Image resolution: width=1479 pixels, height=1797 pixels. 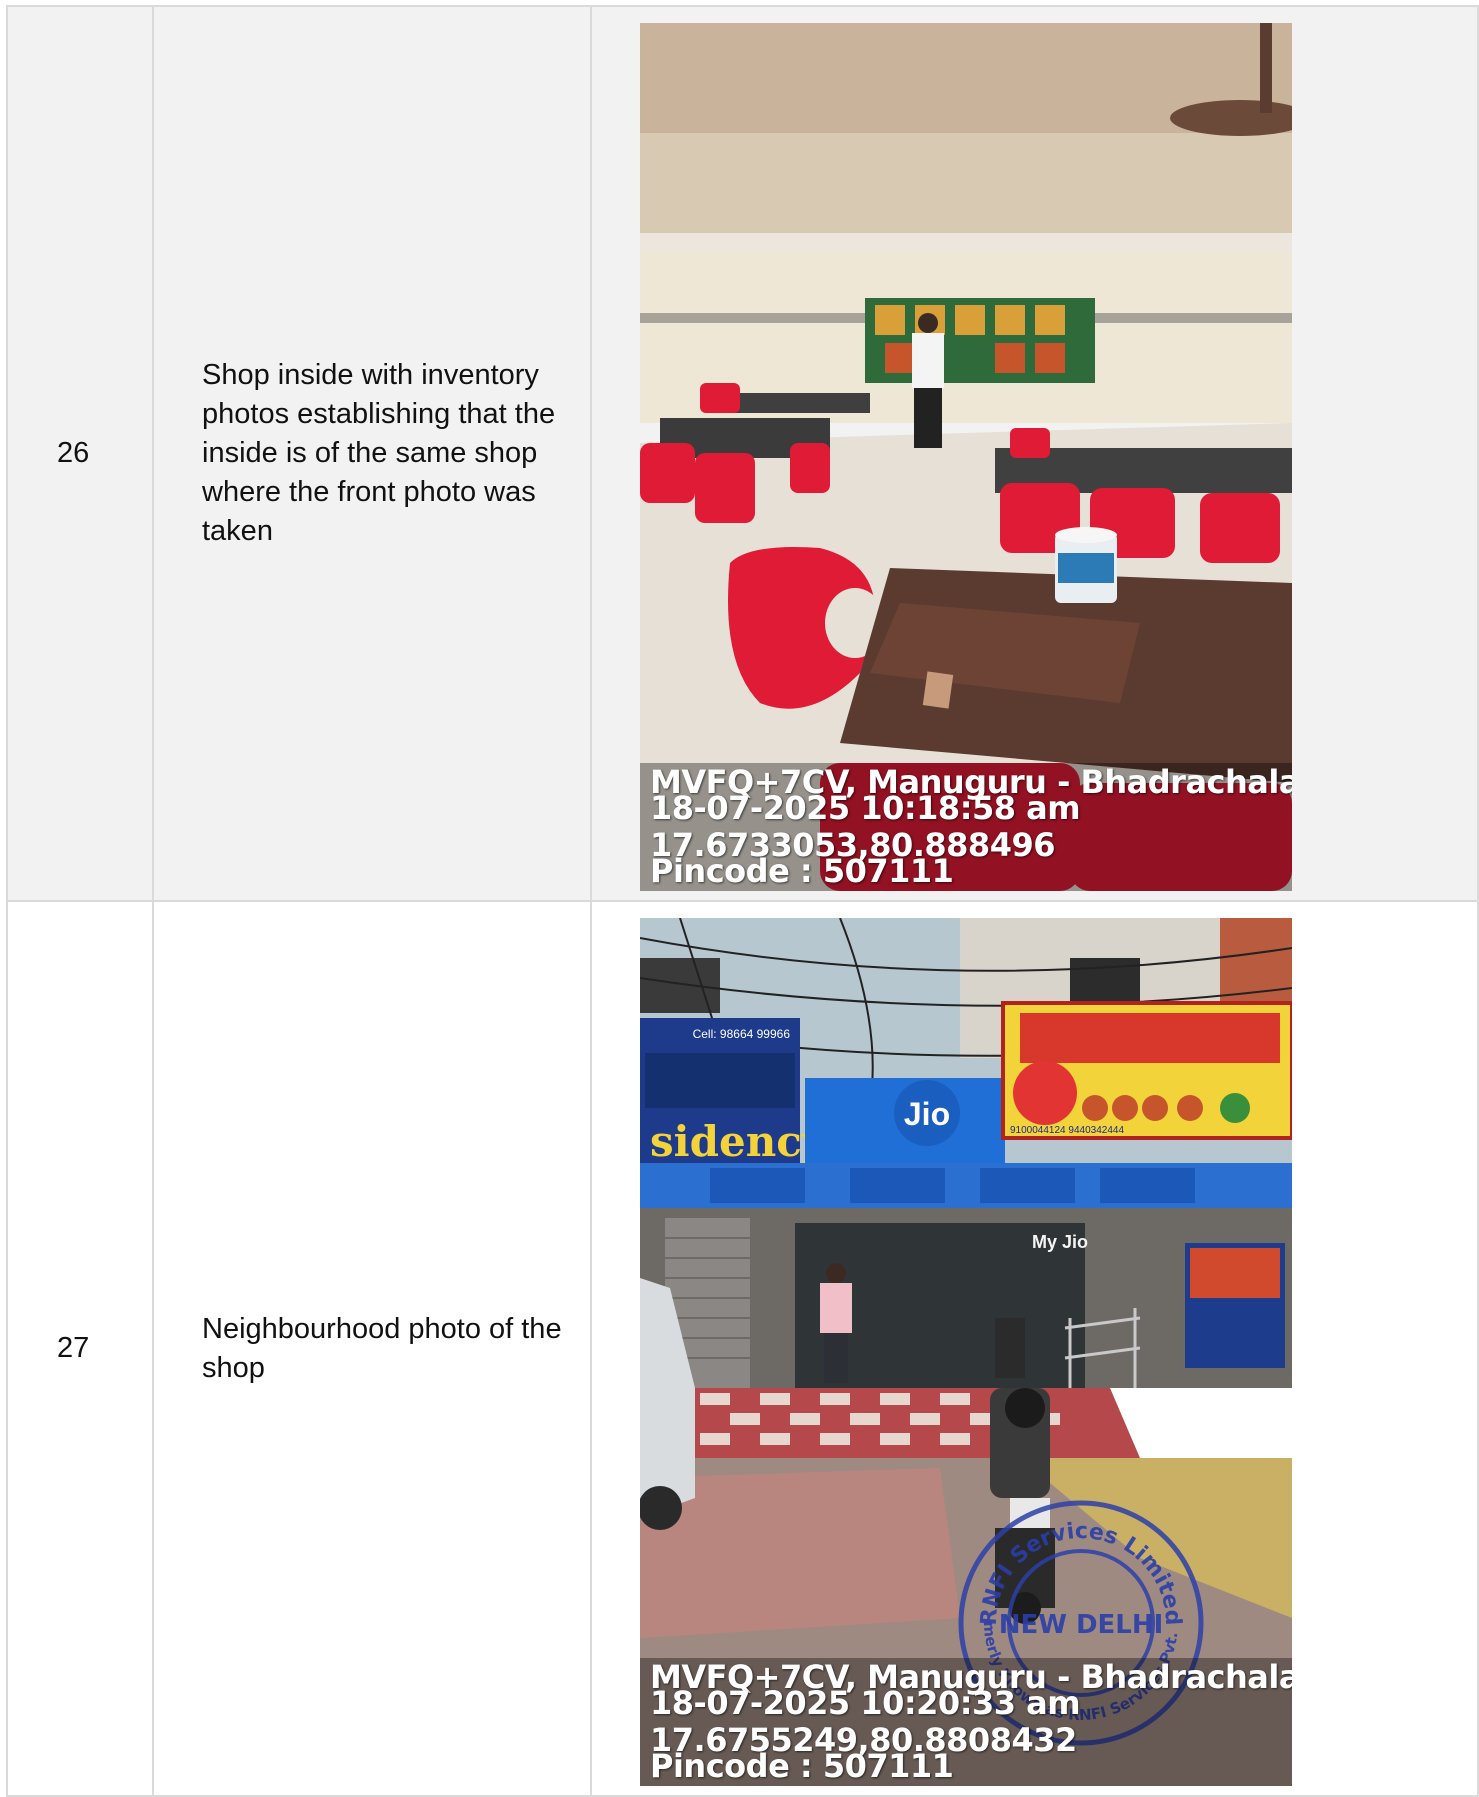 What do you see at coordinates (1060, 1242) in the screenshot?
I see `store-sign: My Jio` at bounding box center [1060, 1242].